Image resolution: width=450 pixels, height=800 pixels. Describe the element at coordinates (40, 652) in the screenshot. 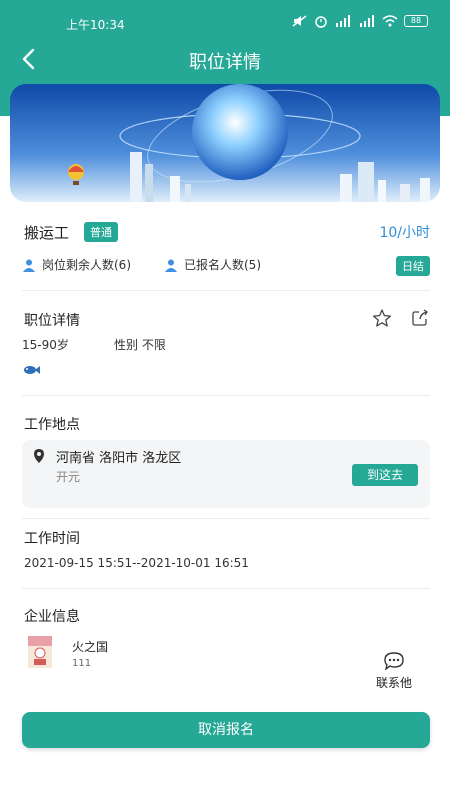

I see `company-logo` at that location.